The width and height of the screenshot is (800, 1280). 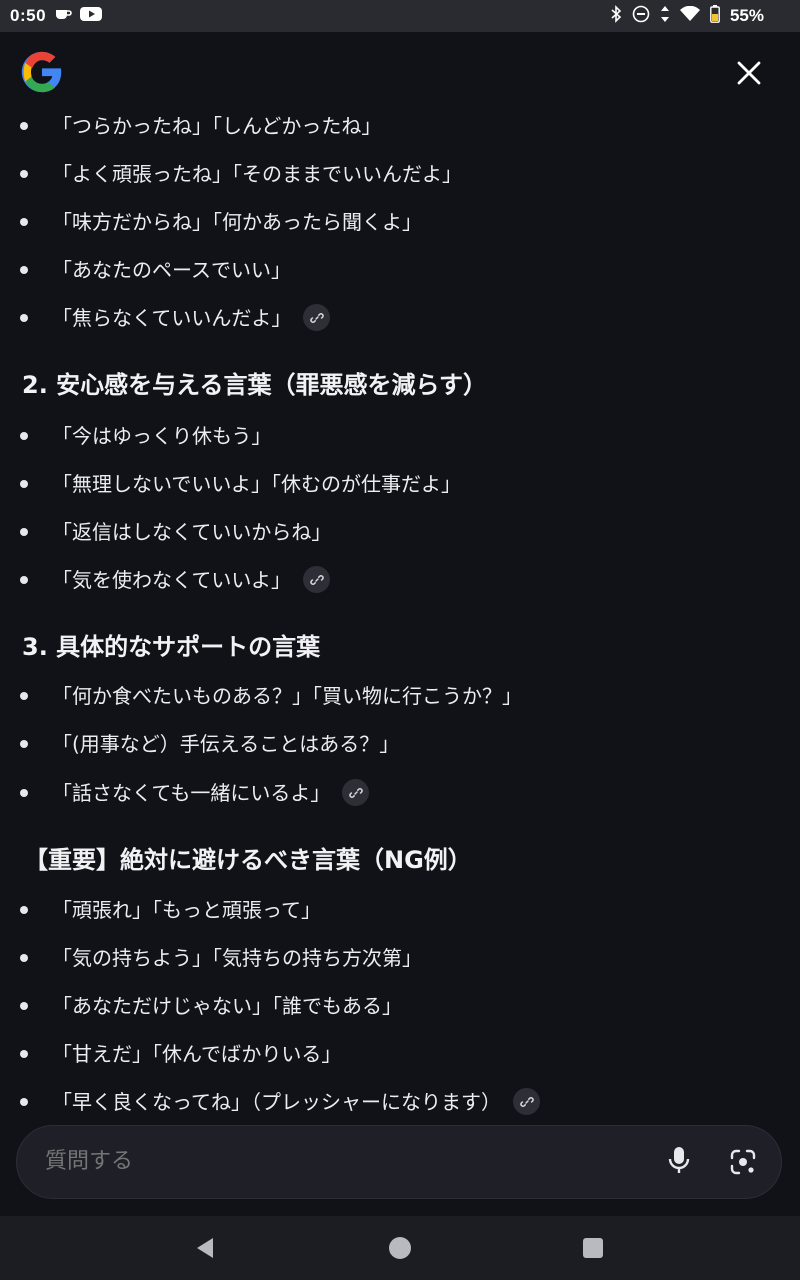 I want to click on status-bar: 0:50 55%, so click(x=400, y=16).